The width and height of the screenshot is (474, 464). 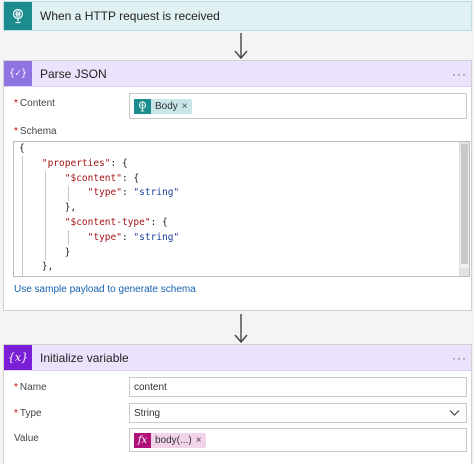 What do you see at coordinates (464, 204) in the screenshot?
I see `scroll-thumb` at bounding box center [464, 204].